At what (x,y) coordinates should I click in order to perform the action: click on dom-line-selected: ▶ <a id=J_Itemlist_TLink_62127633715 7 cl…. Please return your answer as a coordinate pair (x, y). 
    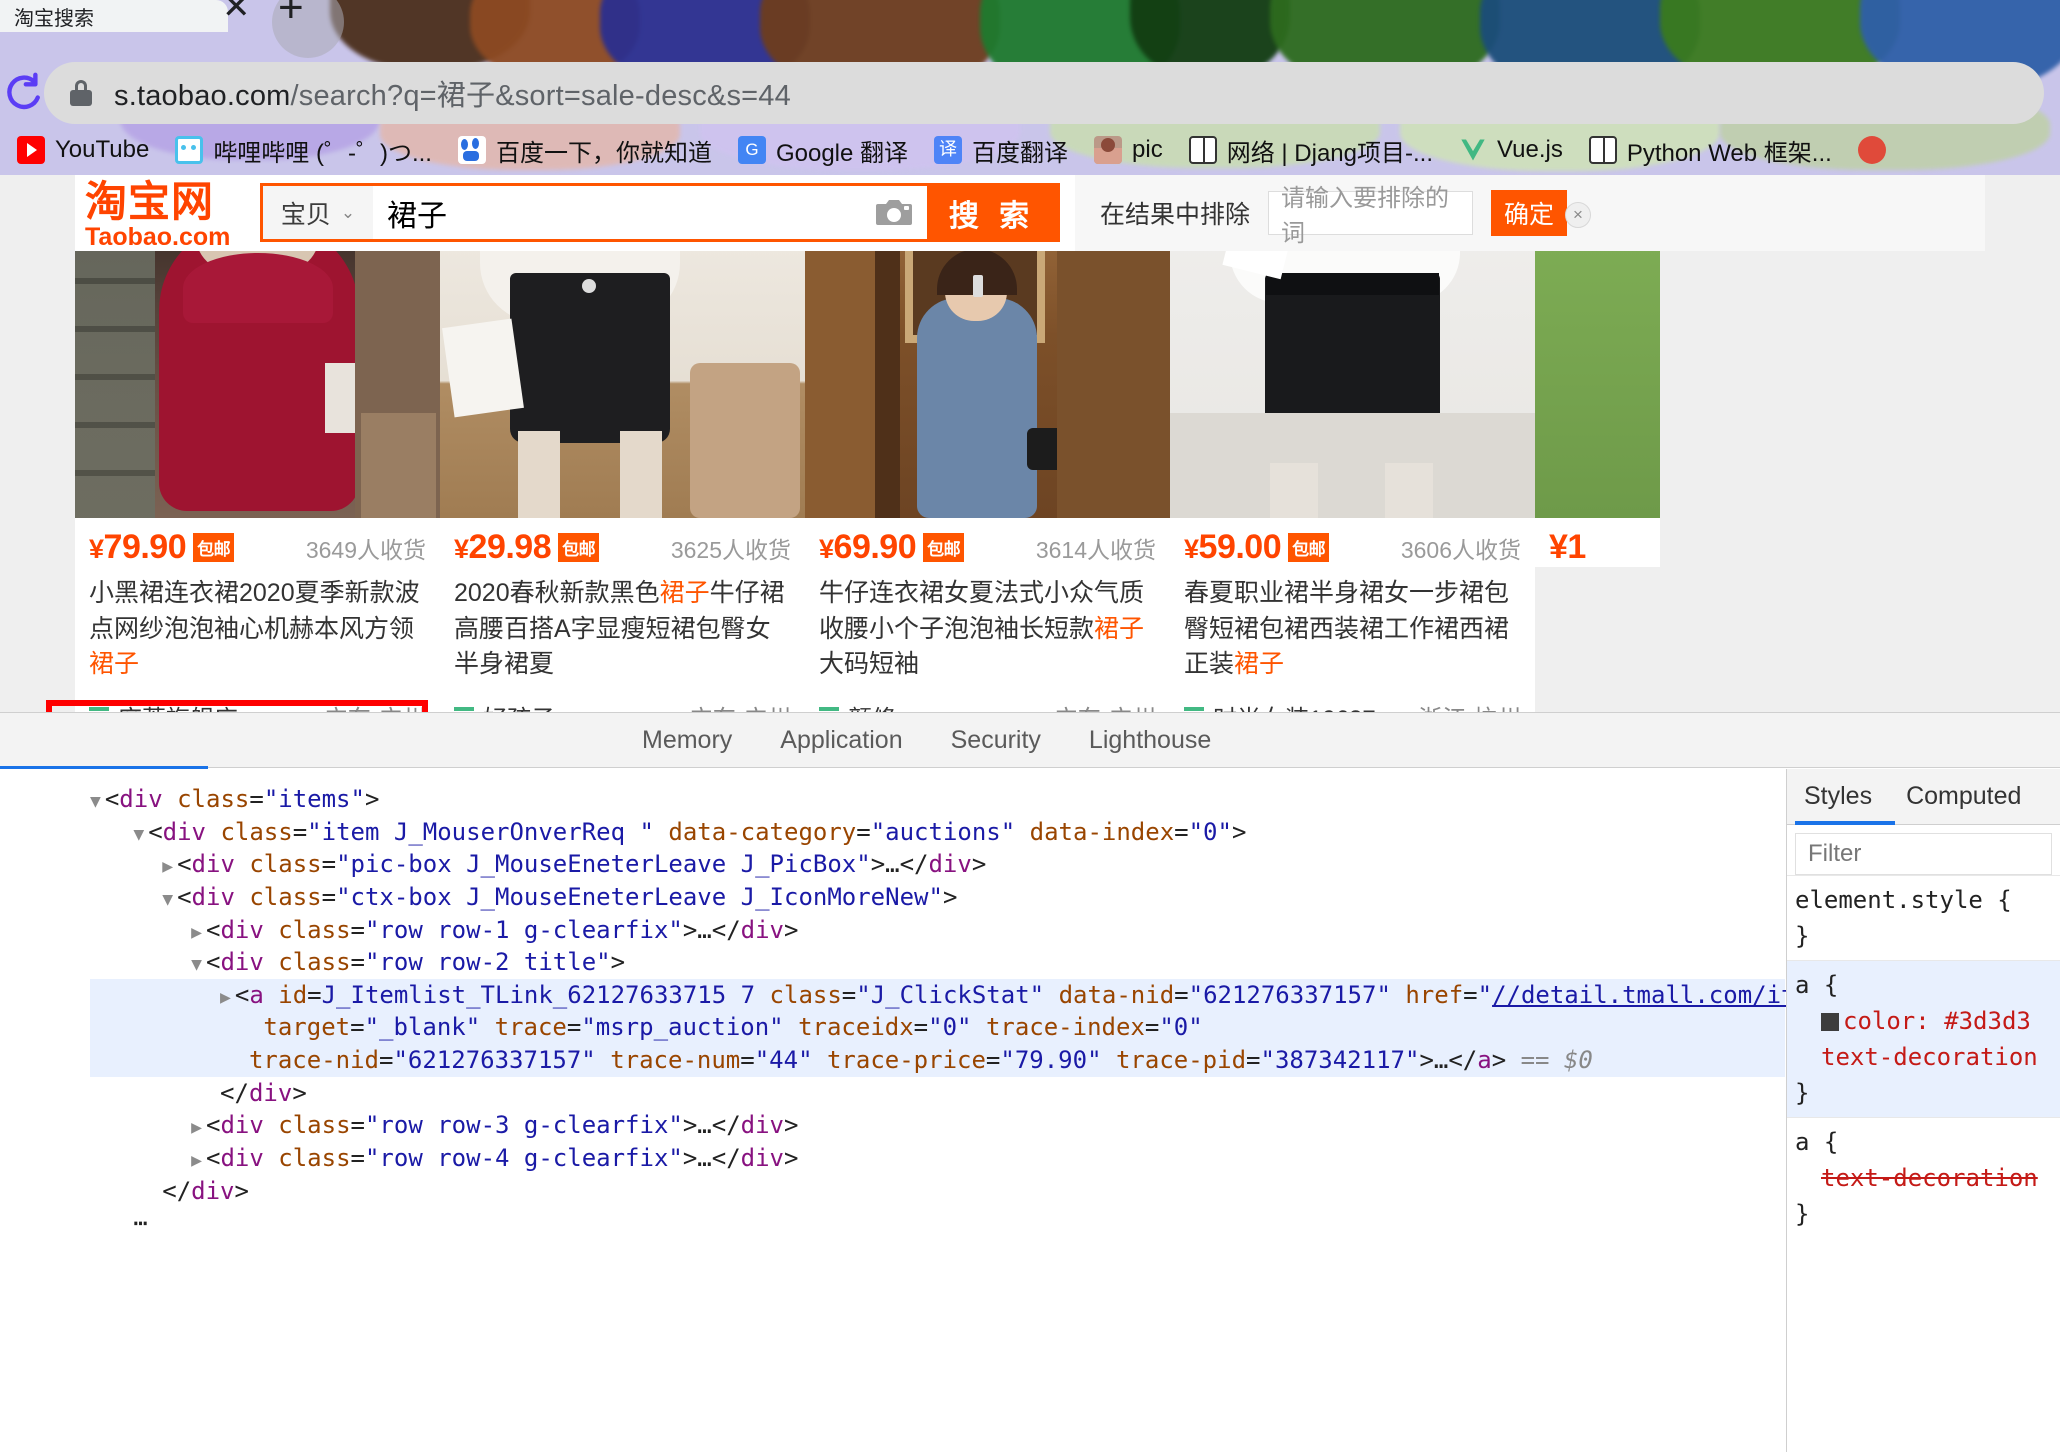
    Looking at the image, I should click on (1075, 995).